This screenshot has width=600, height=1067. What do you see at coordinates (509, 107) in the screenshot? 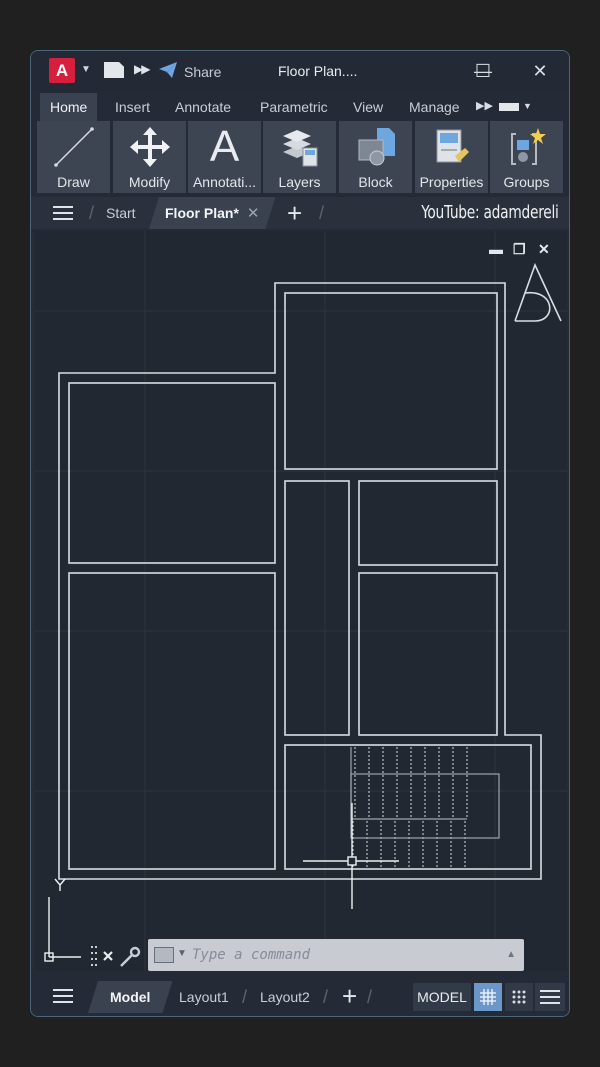
I see `workspace-switcher-icon` at bounding box center [509, 107].